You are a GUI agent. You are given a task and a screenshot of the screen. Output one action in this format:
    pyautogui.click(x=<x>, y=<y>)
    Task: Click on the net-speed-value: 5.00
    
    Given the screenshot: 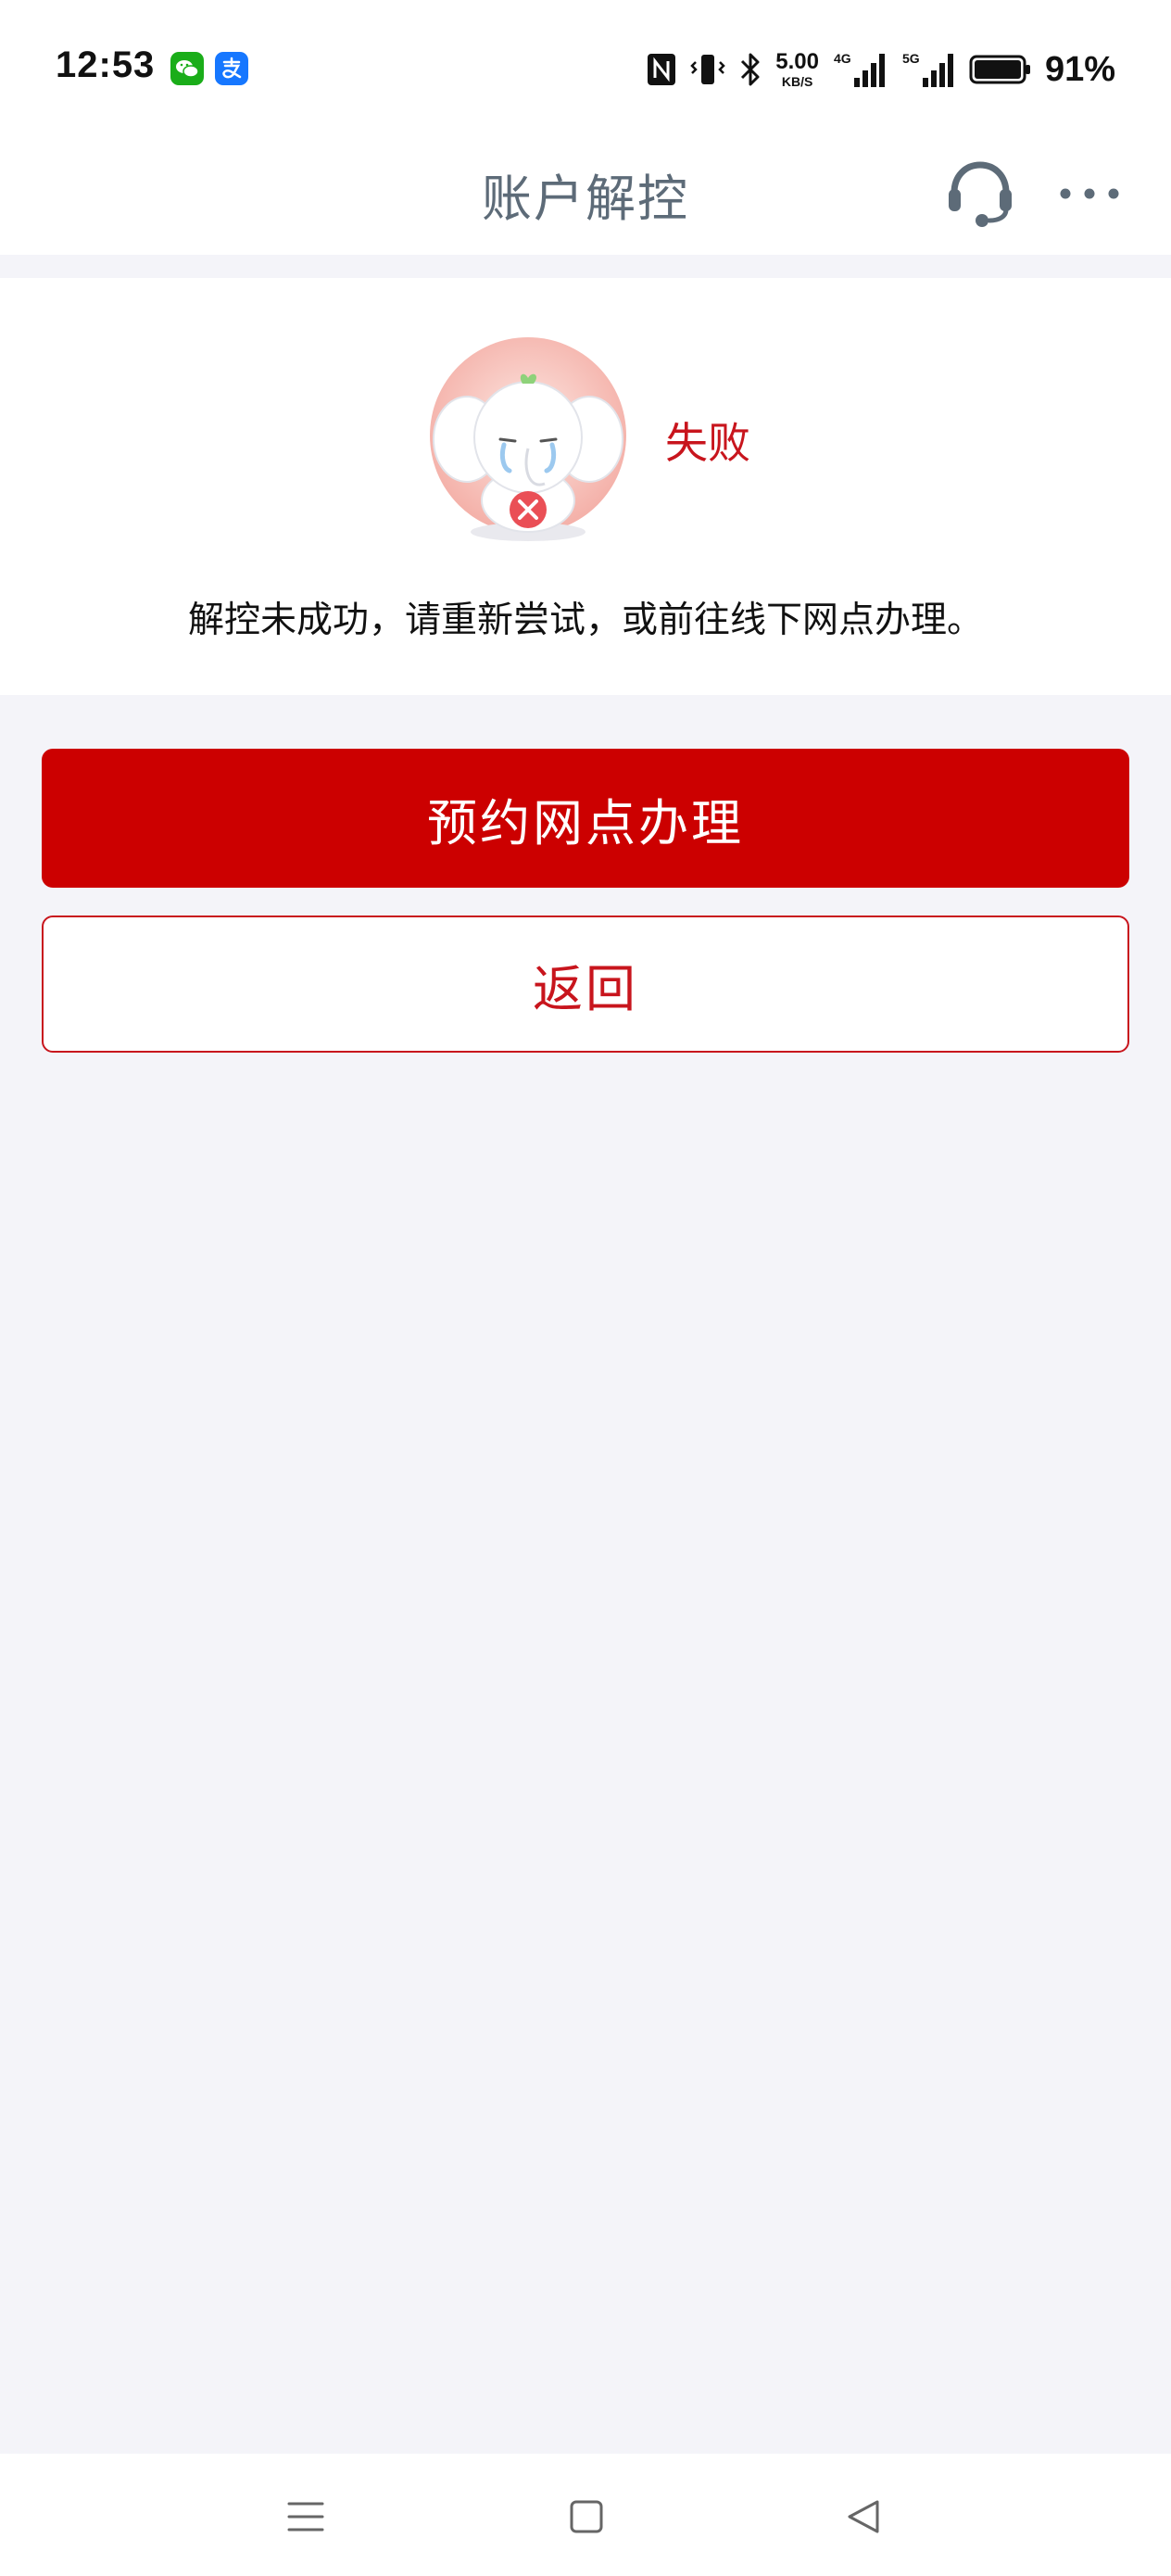 What is the action you would take?
    pyautogui.click(x=797, y=61)
    